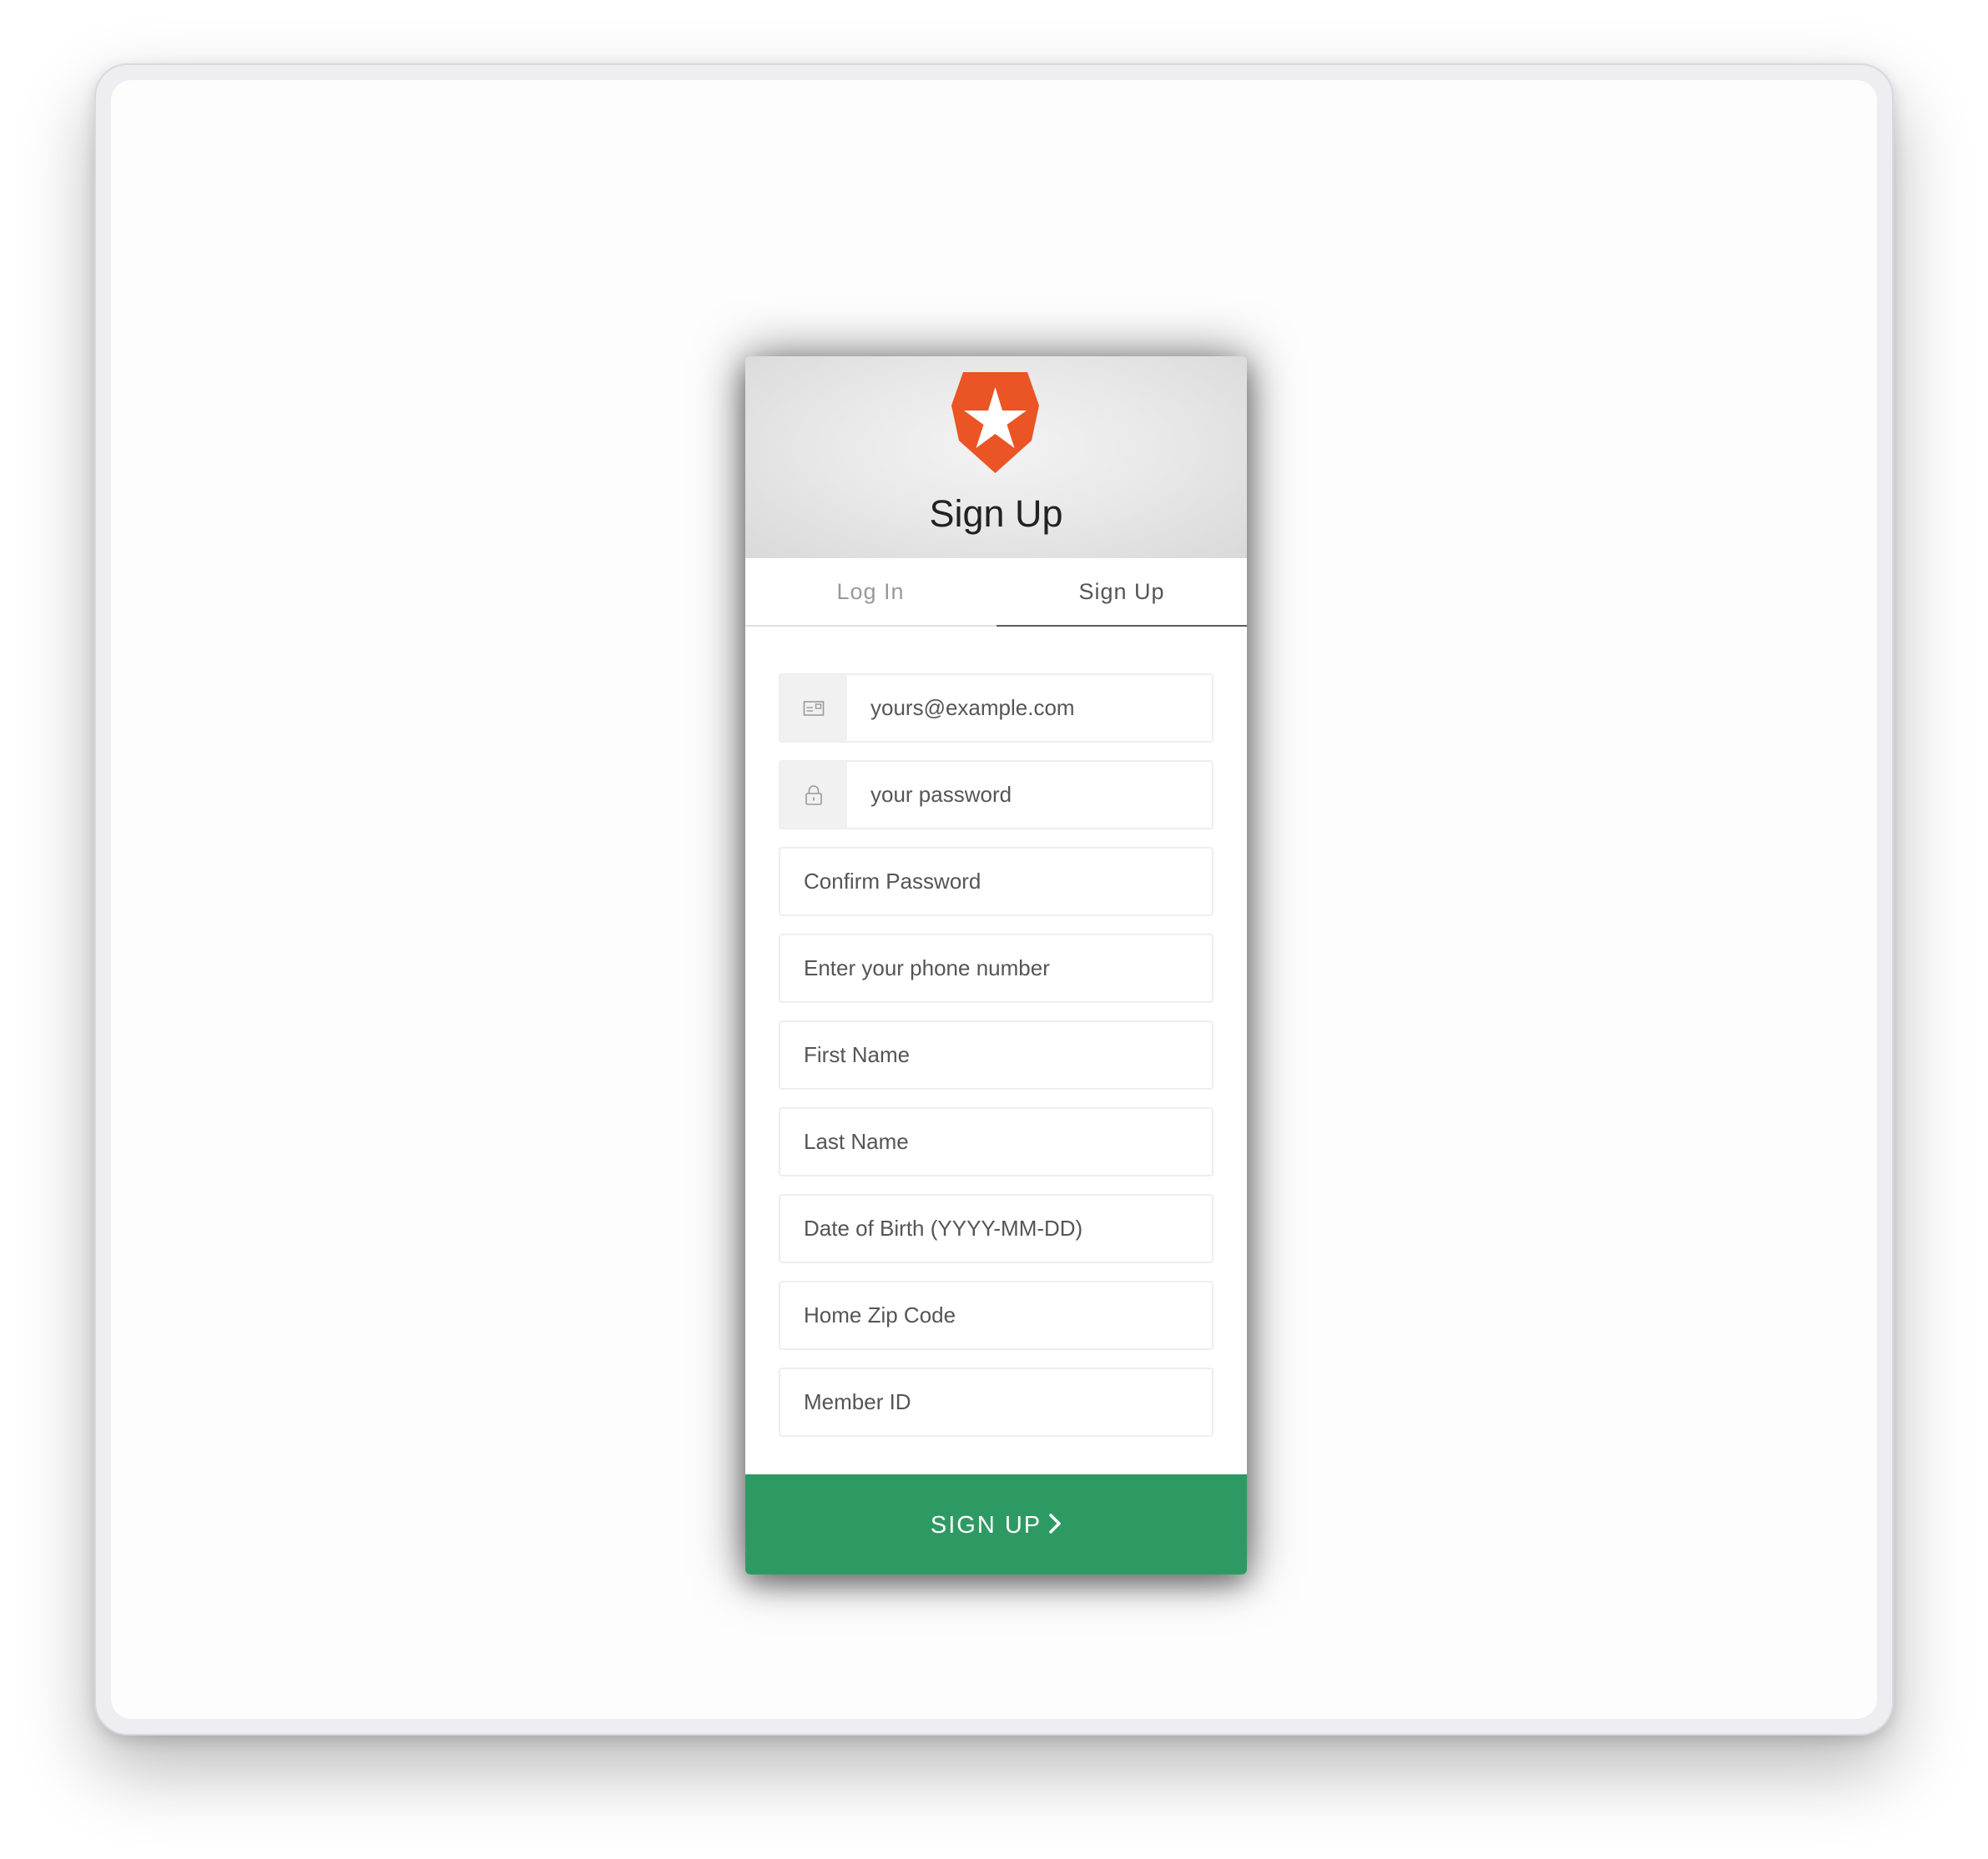  Describe the element at coordinates (986, 1526) in the screenshot. I see `sign-up-button-label: SIGN UP` at that location.